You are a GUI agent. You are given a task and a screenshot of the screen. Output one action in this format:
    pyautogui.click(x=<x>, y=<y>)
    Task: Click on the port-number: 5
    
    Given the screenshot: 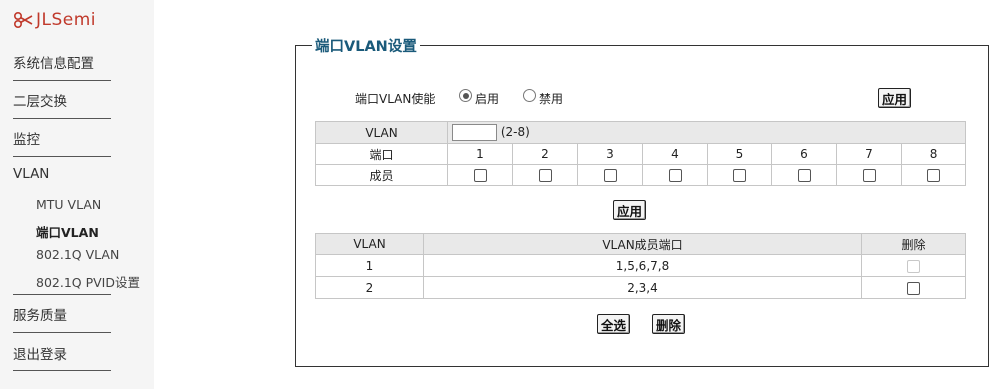 What is the action you would take?
    pyautogui.click(x=739, y=154)
    